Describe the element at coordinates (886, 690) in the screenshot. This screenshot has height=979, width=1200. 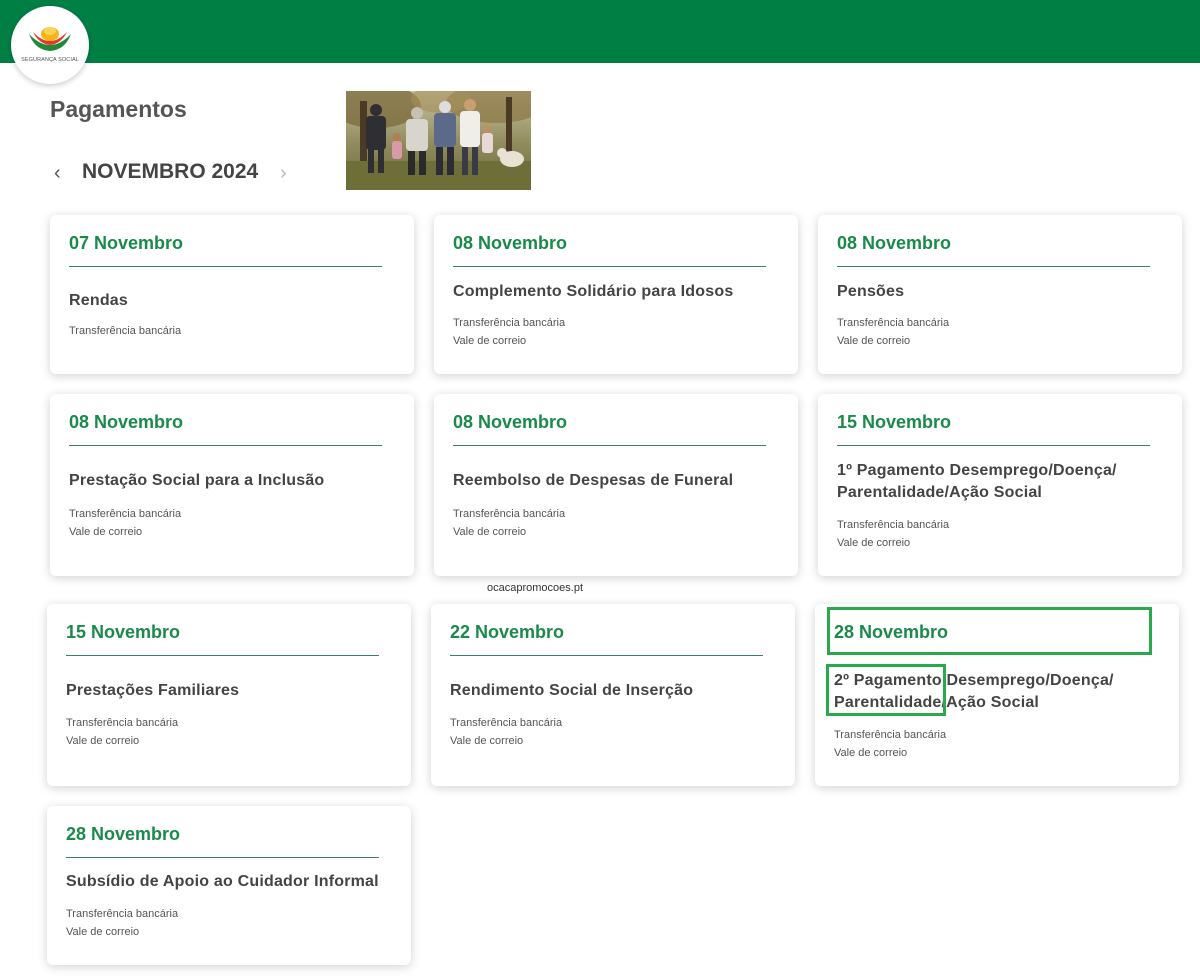
I see `highlight-box-title` at that location.